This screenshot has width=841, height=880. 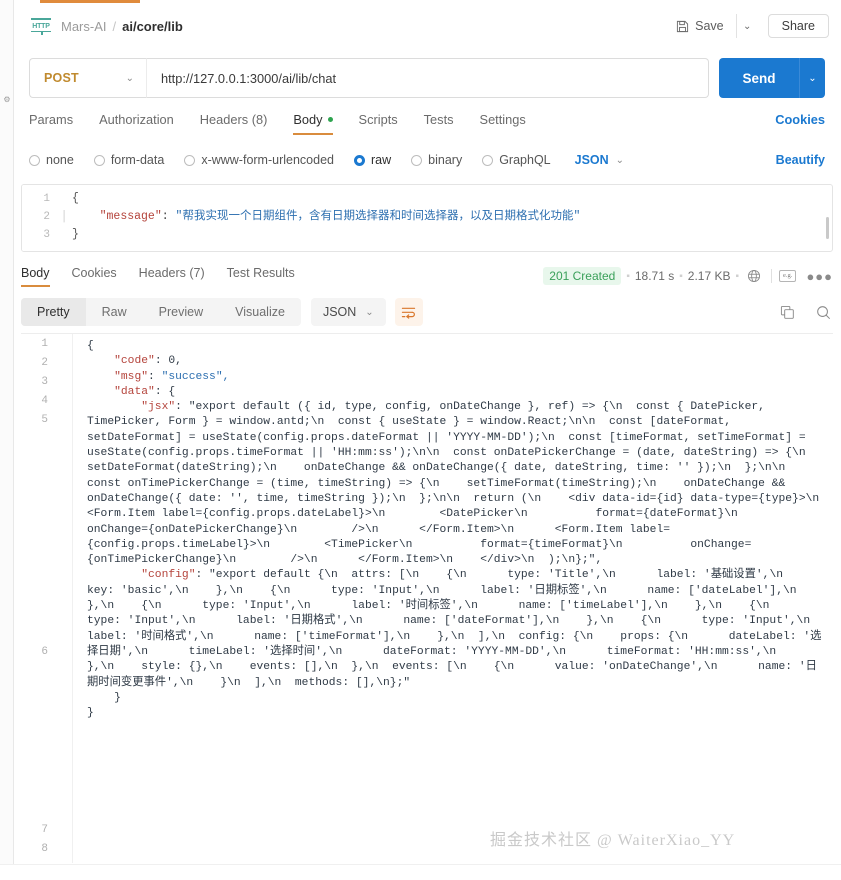 What do you see at coordinates (759, 78) in the screenshot?
I see `send-button: Send` at bounding box center [759, 78].